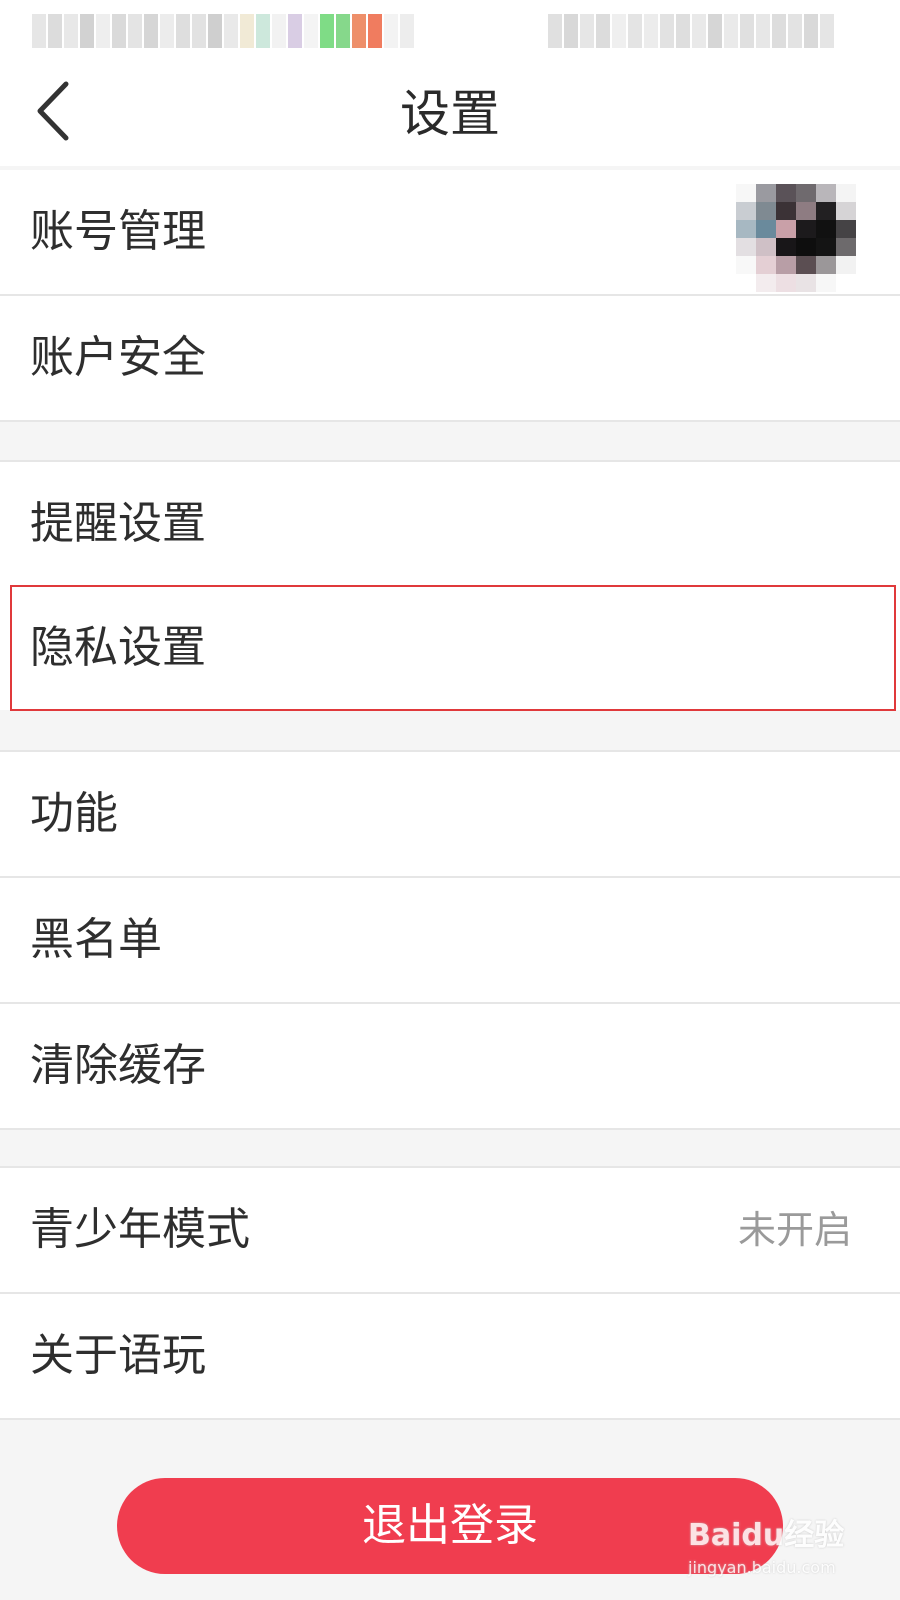 This screenshot has height=1600, width=900. I want to click on status-bar-left, so click(224, 31).